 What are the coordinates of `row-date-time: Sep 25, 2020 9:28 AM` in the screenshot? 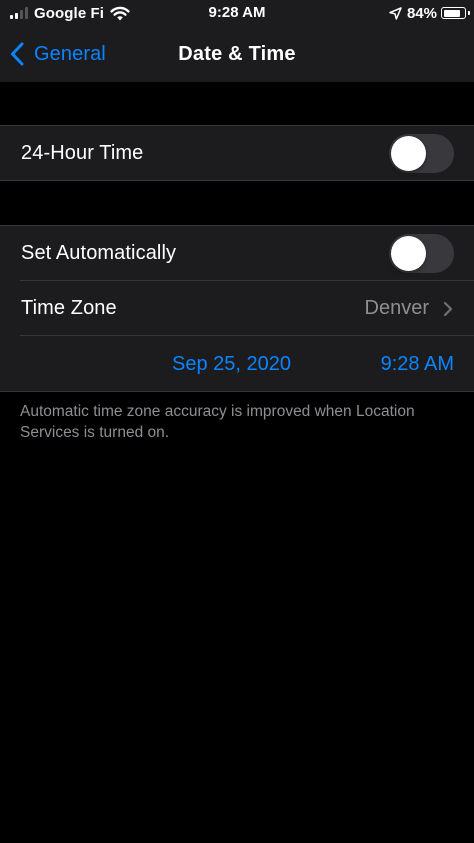 It's located at (237, 364).